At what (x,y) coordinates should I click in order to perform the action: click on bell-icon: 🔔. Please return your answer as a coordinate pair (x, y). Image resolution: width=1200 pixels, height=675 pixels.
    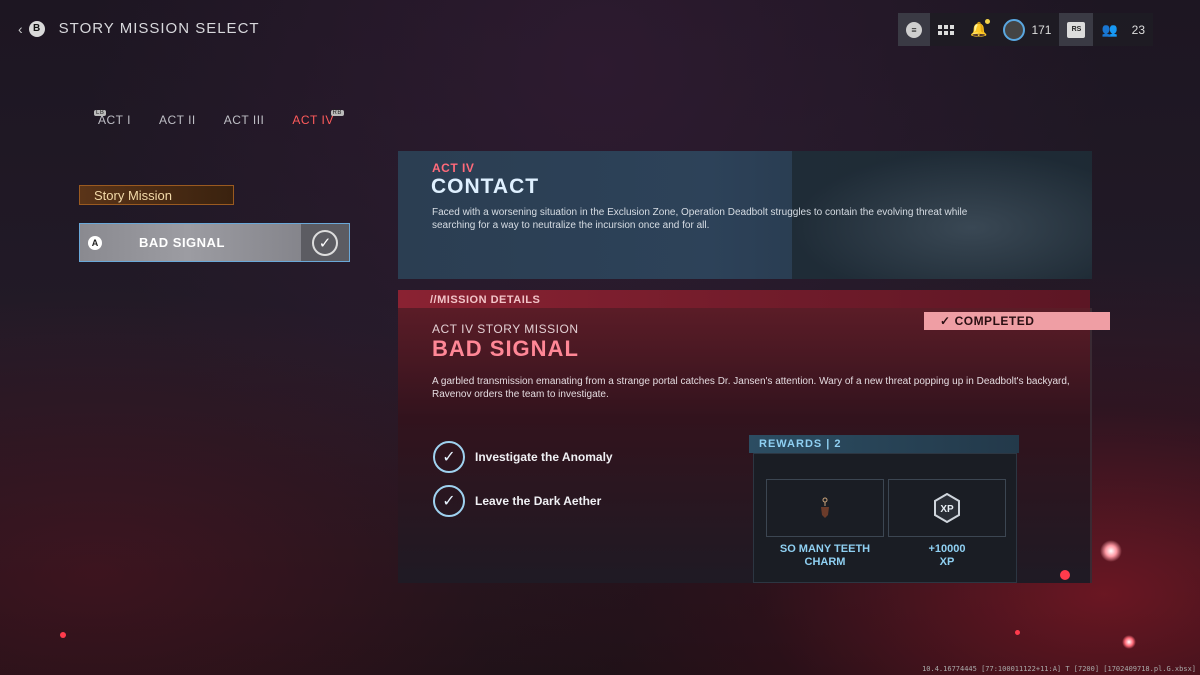
    Looking at the image, I should click on (980, 28).